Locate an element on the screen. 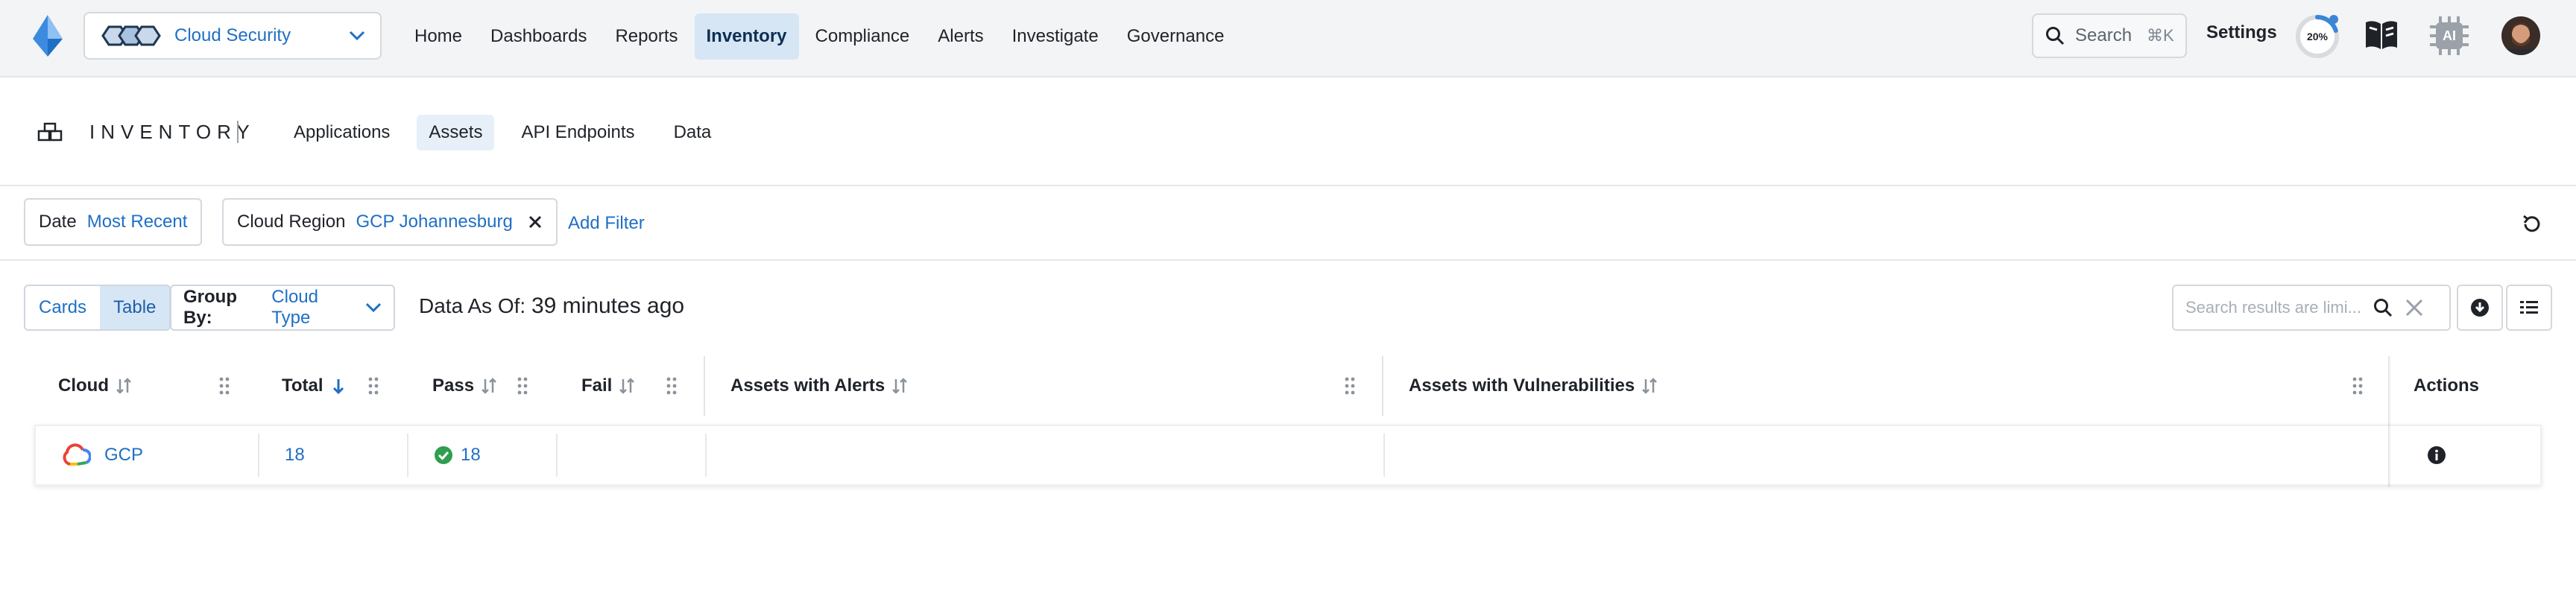  progress-text: 20% is located at coordinates (2317, 36).